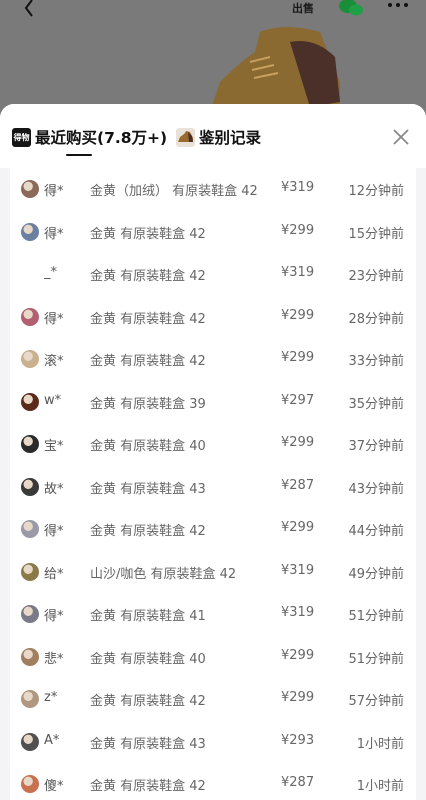 The image size is (426, 800). Describe the element at coordinates (376, 191) in the screenshot. I see `purchase-time: 12分钟前` at that location.